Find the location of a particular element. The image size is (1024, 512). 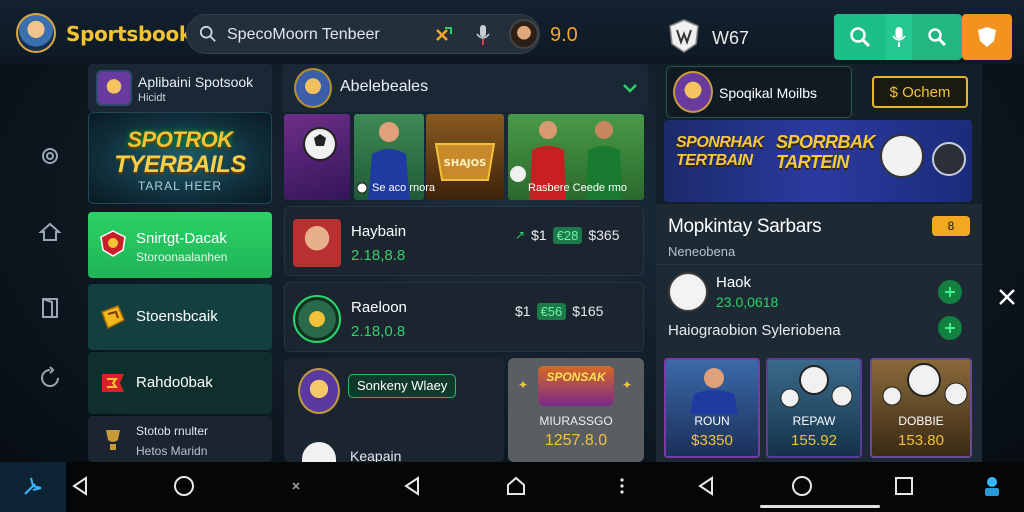

sportsbook-banner: SPONRHAK TERTBAIN SPORRBAK TARTEIN is located at coordinates (818, 161).